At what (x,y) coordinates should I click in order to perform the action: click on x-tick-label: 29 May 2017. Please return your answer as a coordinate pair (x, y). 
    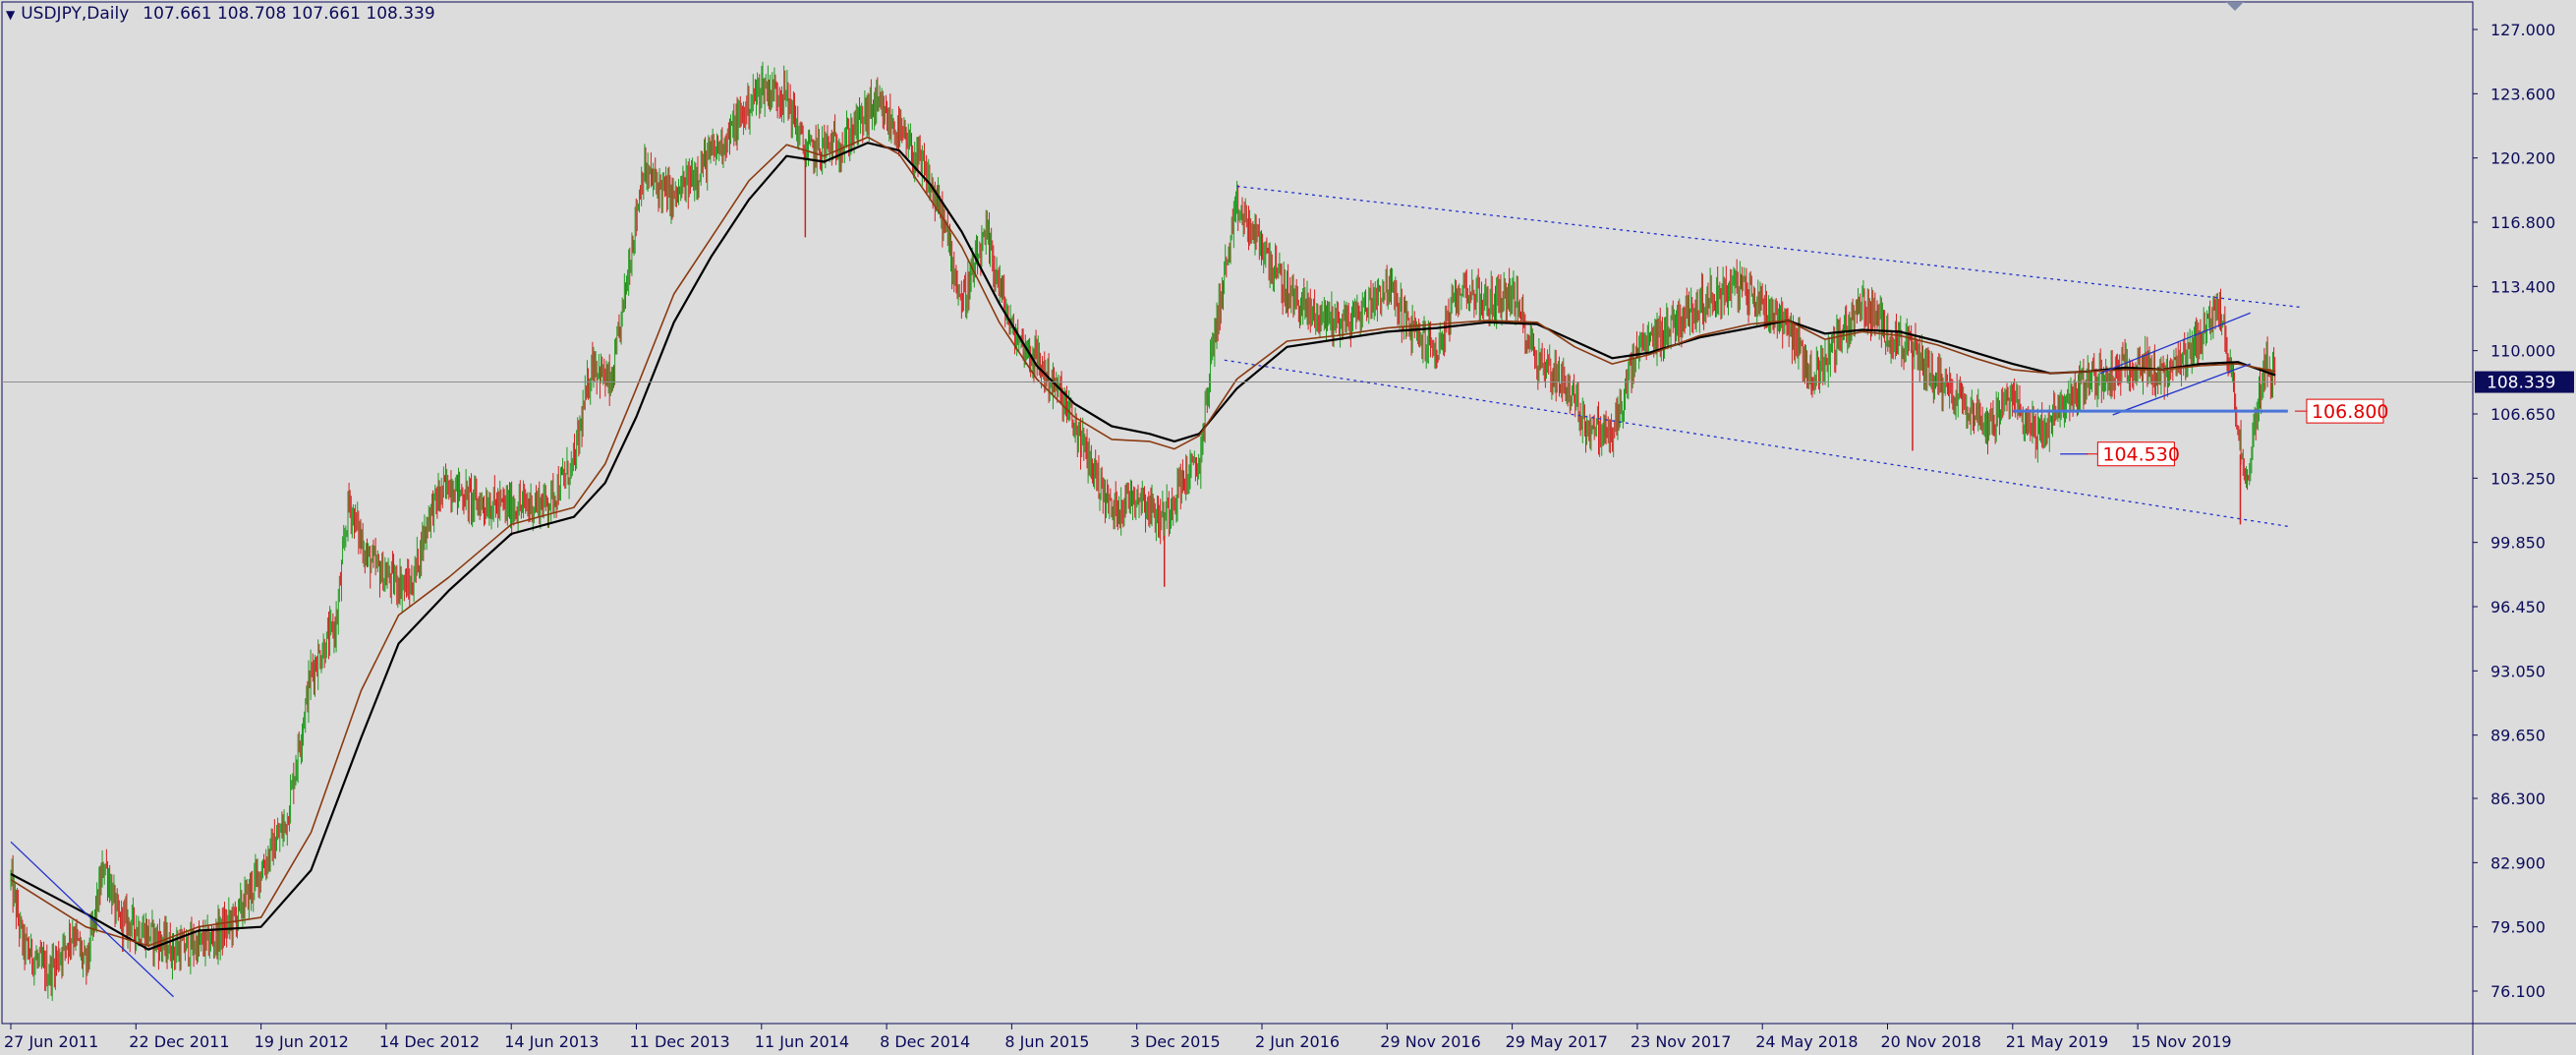
    Looking at the image, I should click on (1557, 1041).